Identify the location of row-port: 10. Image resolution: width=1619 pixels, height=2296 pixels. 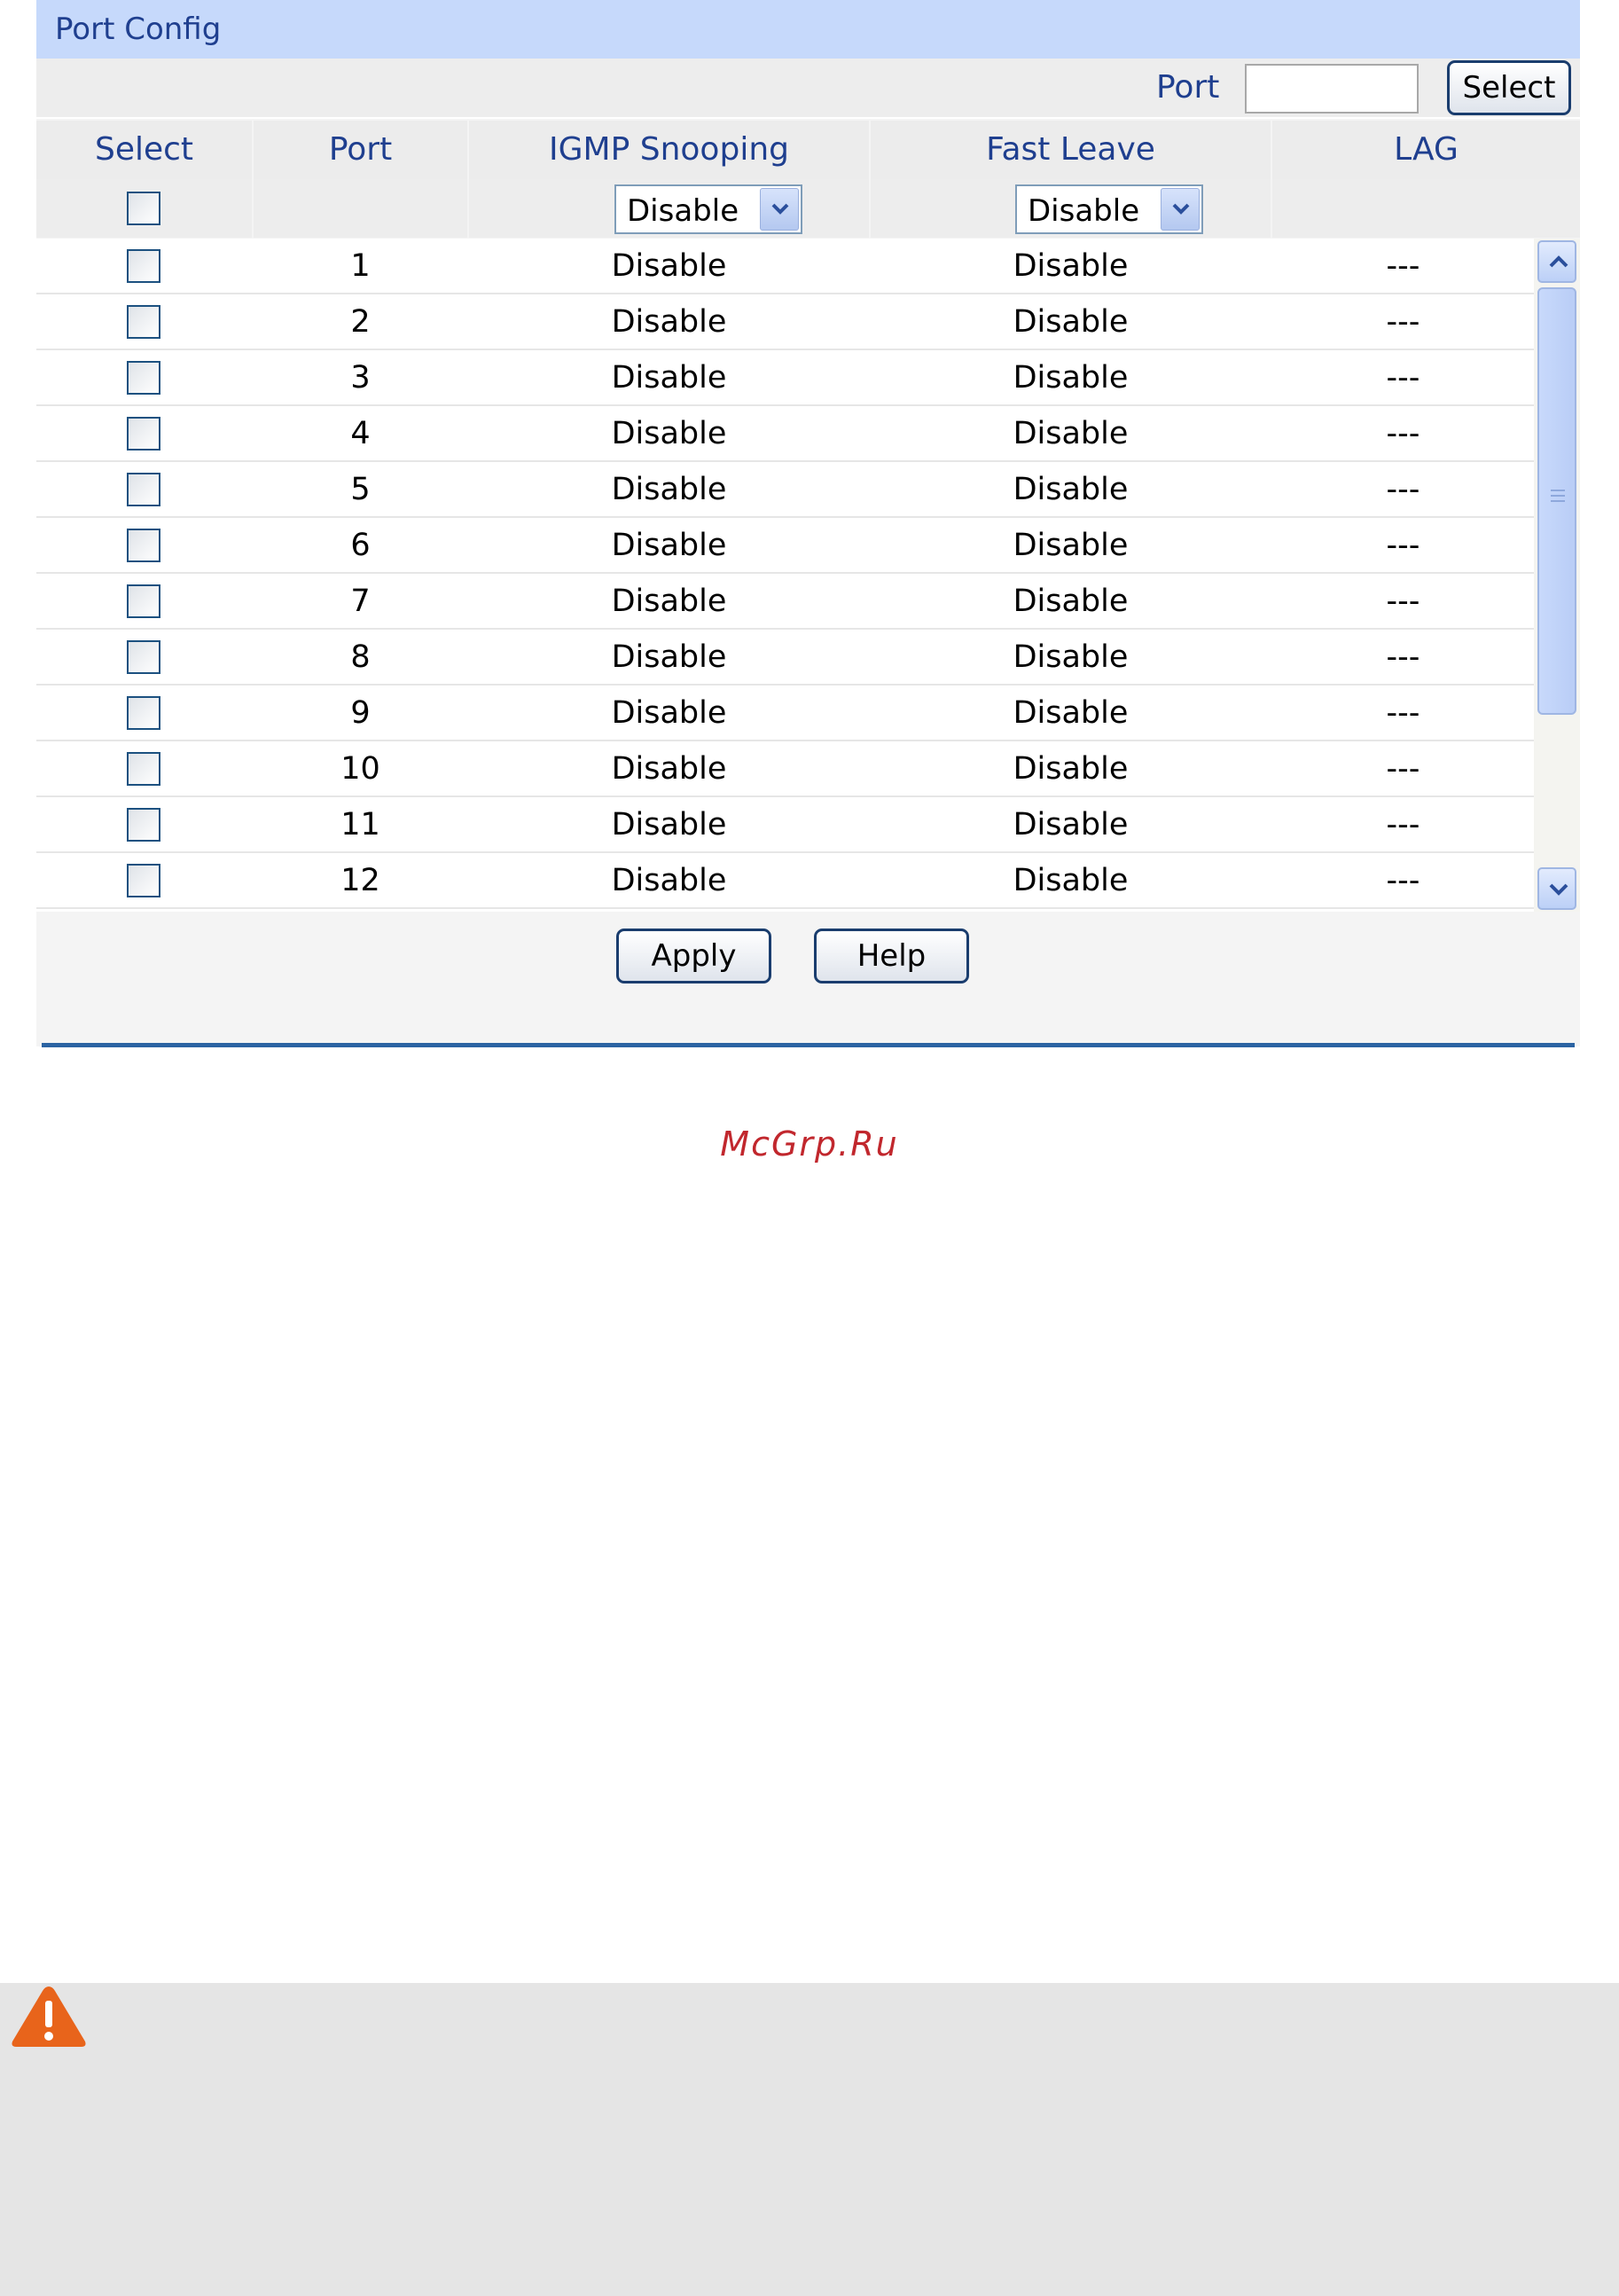
(360, 769).